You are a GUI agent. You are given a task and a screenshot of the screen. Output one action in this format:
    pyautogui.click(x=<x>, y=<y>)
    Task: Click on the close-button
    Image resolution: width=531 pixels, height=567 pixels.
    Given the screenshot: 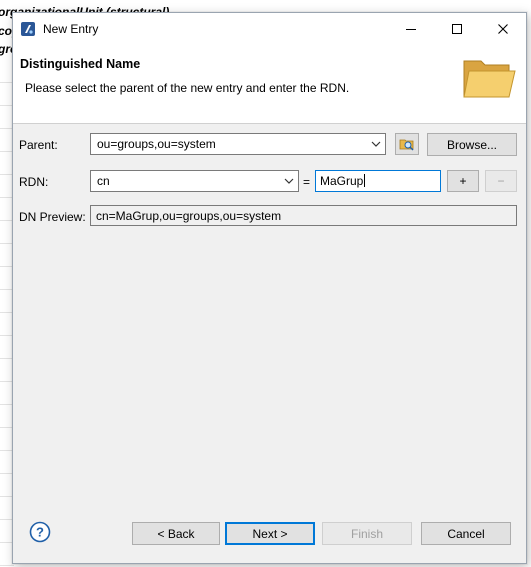 What is the action you would take?
    pyautogui.click(x=503, y=29)
    